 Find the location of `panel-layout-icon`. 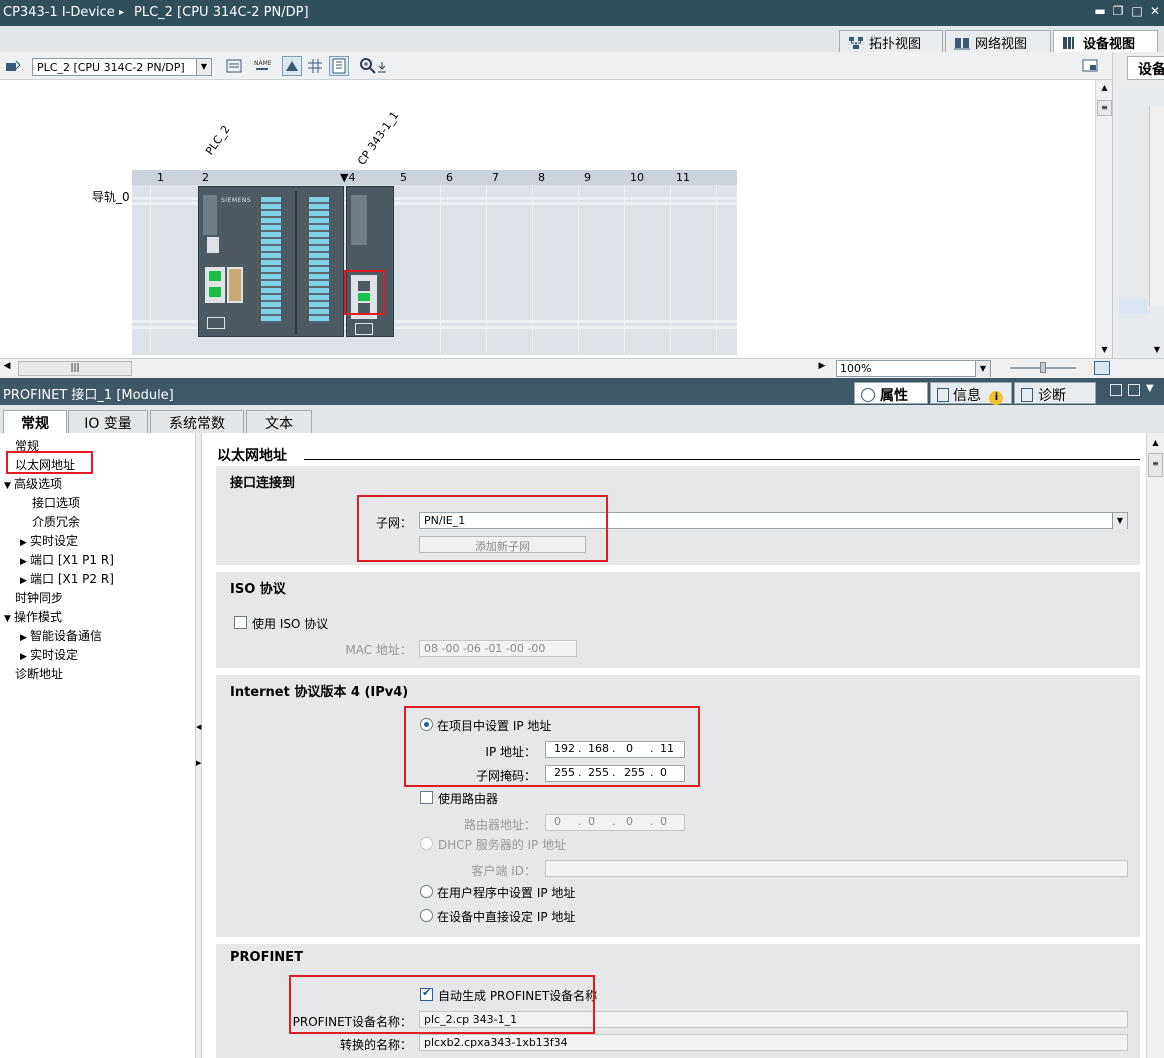

panel-layout-icon is located at coordinates (1134, 390).